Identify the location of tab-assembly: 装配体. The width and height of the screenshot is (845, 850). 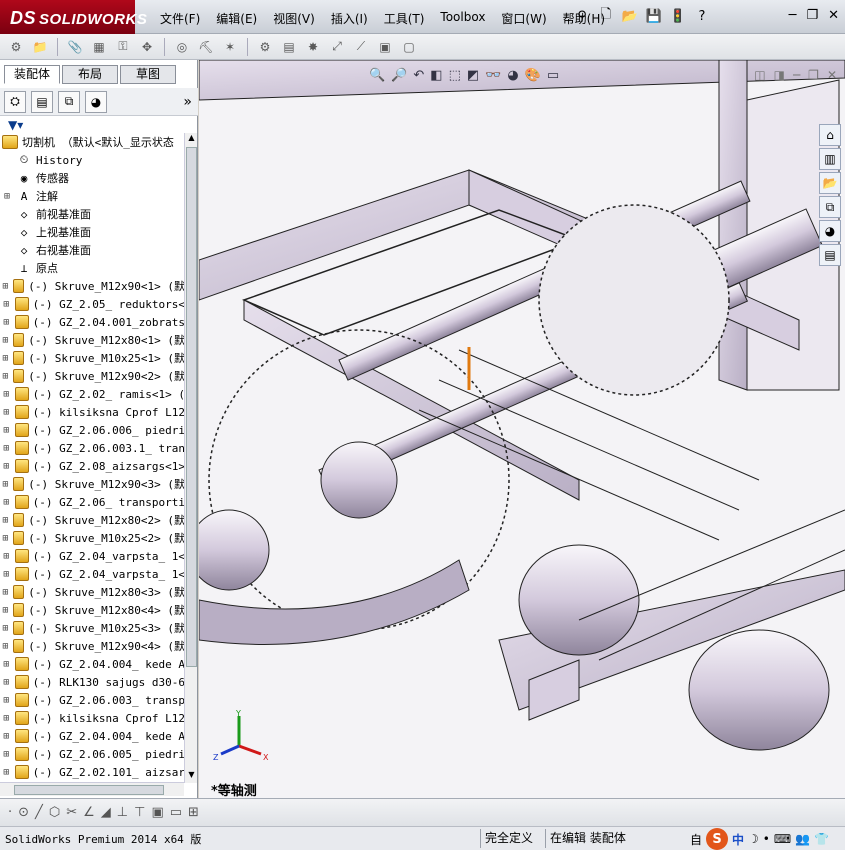
(32, 74).